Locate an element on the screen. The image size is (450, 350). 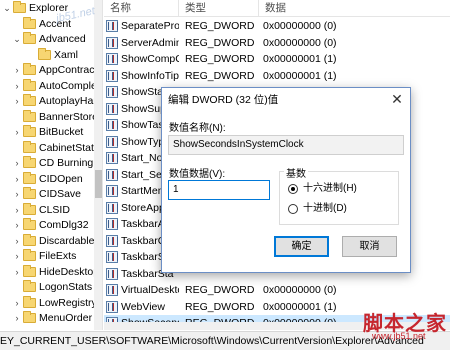
dialog-title: 编辑 DWORD (32 位)值 is located at coordinates (223, 100).